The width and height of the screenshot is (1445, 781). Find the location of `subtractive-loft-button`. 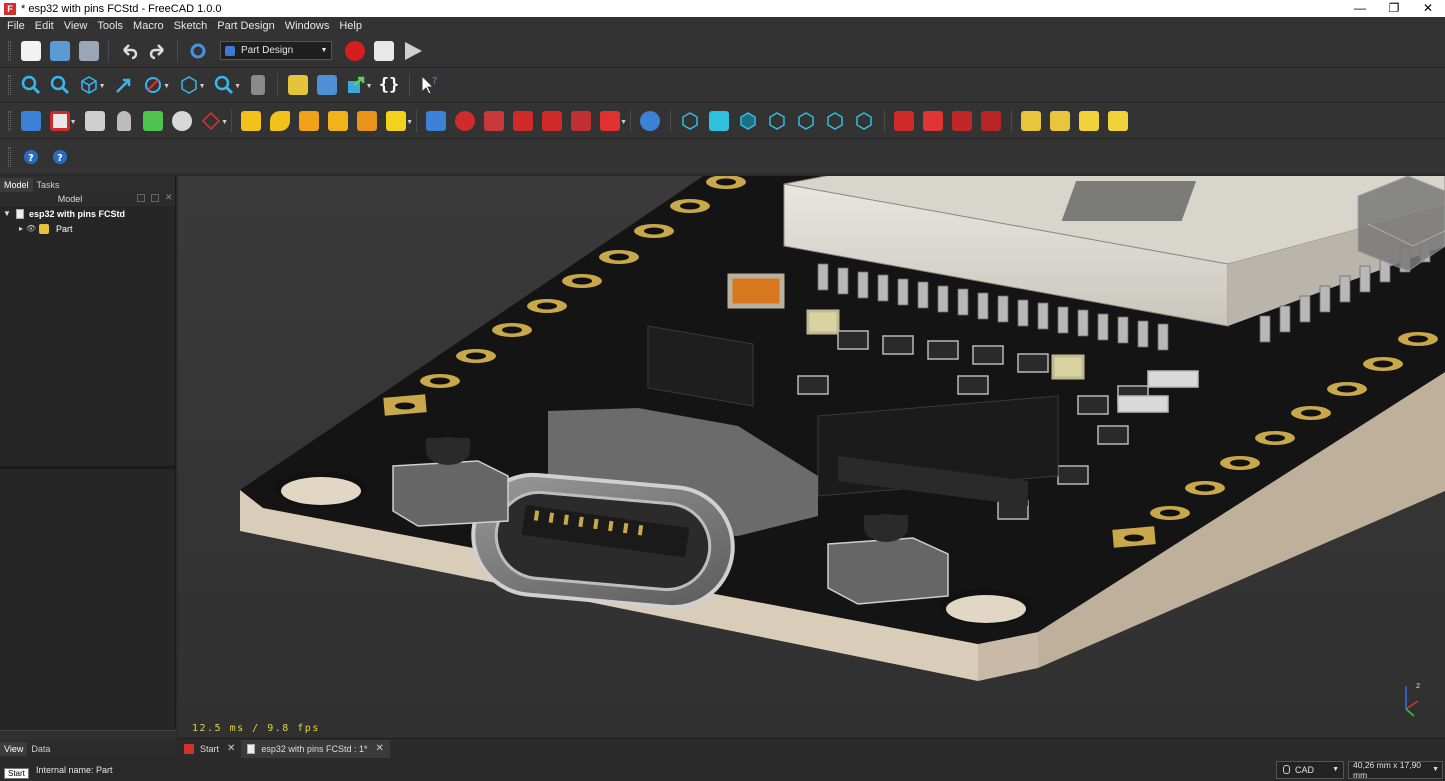

subtractive-loft-button is located at coordinates (523, 121).